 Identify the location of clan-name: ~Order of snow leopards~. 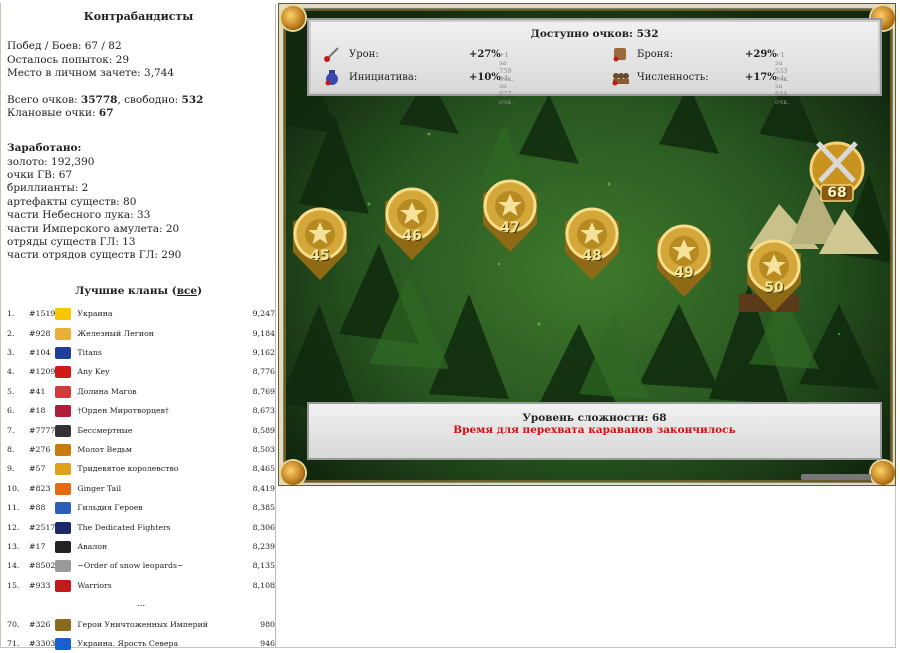
(161, 565).